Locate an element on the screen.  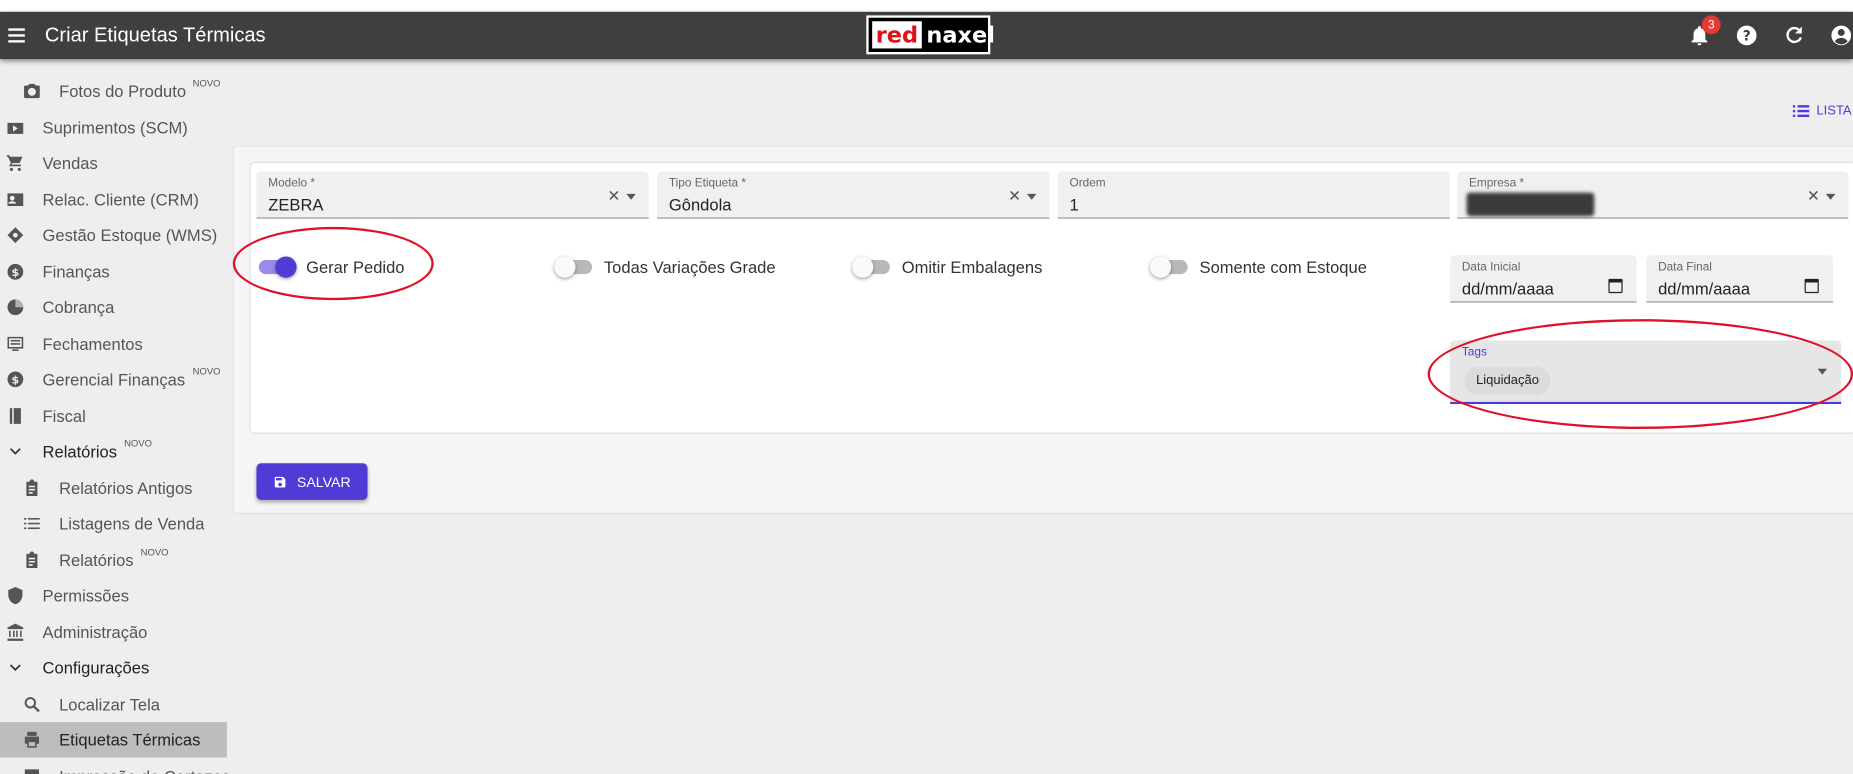
sidebar-item: Suprimentos (SCM) is located at coordinates (113, 126).